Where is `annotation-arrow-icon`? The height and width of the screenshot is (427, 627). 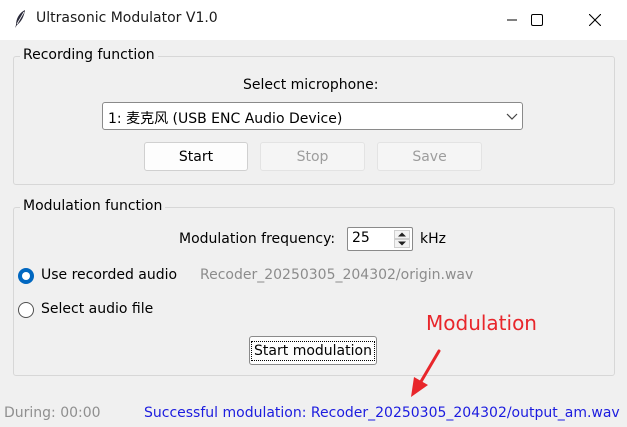 annotation-arrow-icon is located at coordinates (426, 373).